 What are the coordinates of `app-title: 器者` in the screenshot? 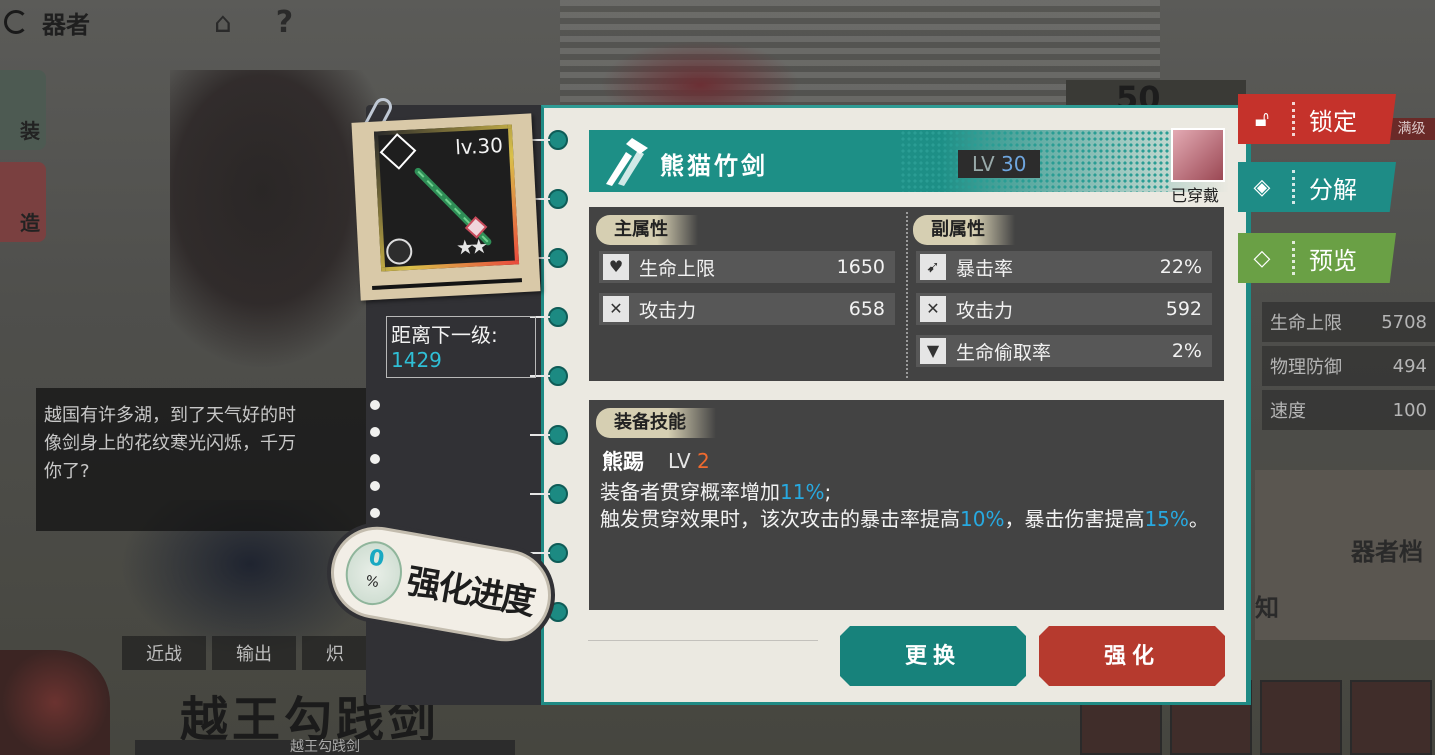 It's located at (66, 24).